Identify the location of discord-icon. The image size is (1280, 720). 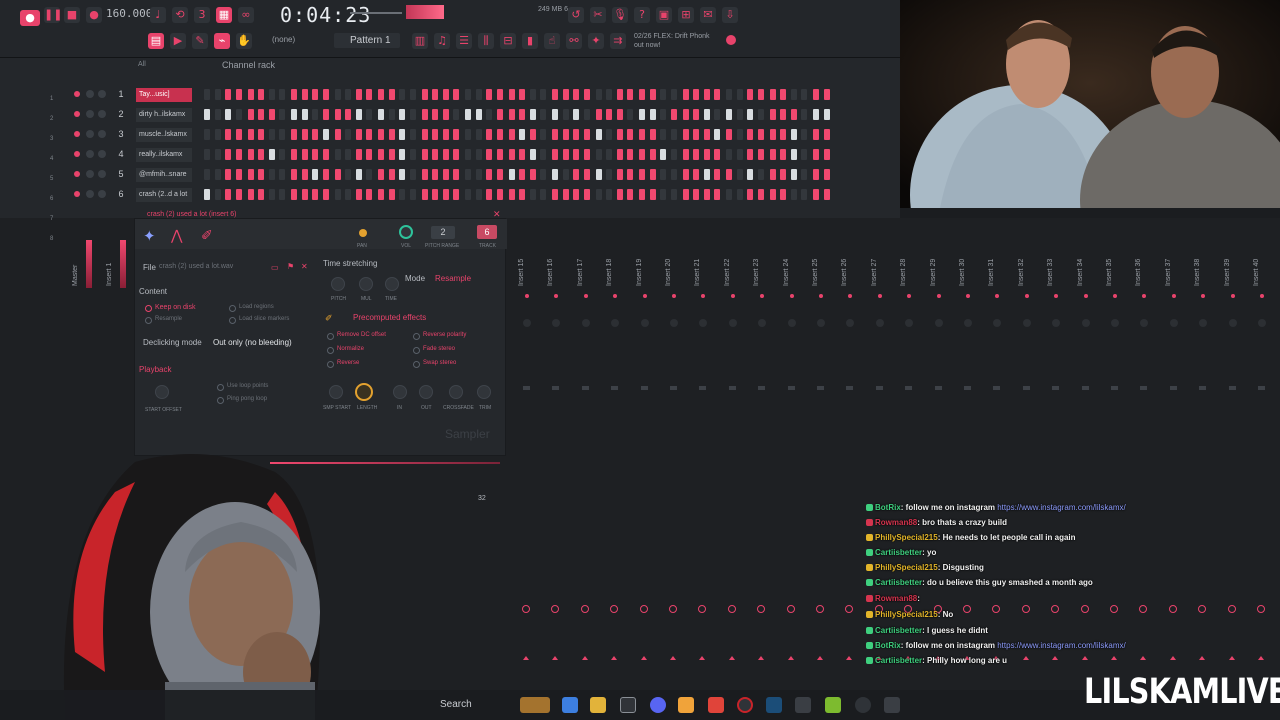
(658, 705).